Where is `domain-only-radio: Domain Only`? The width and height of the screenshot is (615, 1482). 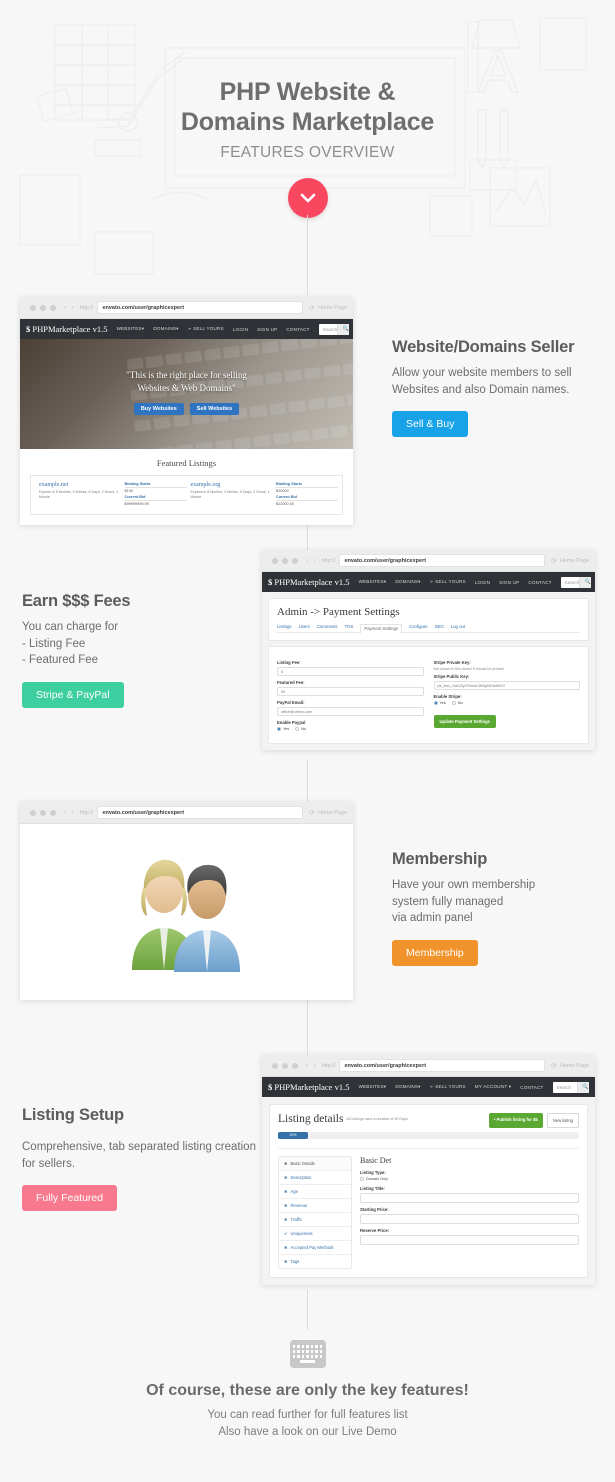 domain-only-radio: Domain Only is located at coordinates (374, 1179).